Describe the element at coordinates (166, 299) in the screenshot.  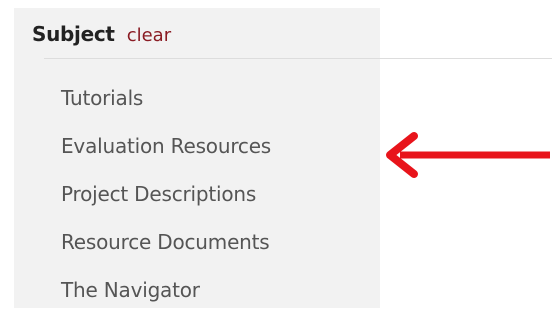
I see `subject-item-the-navigator: The Navigator` at that location.